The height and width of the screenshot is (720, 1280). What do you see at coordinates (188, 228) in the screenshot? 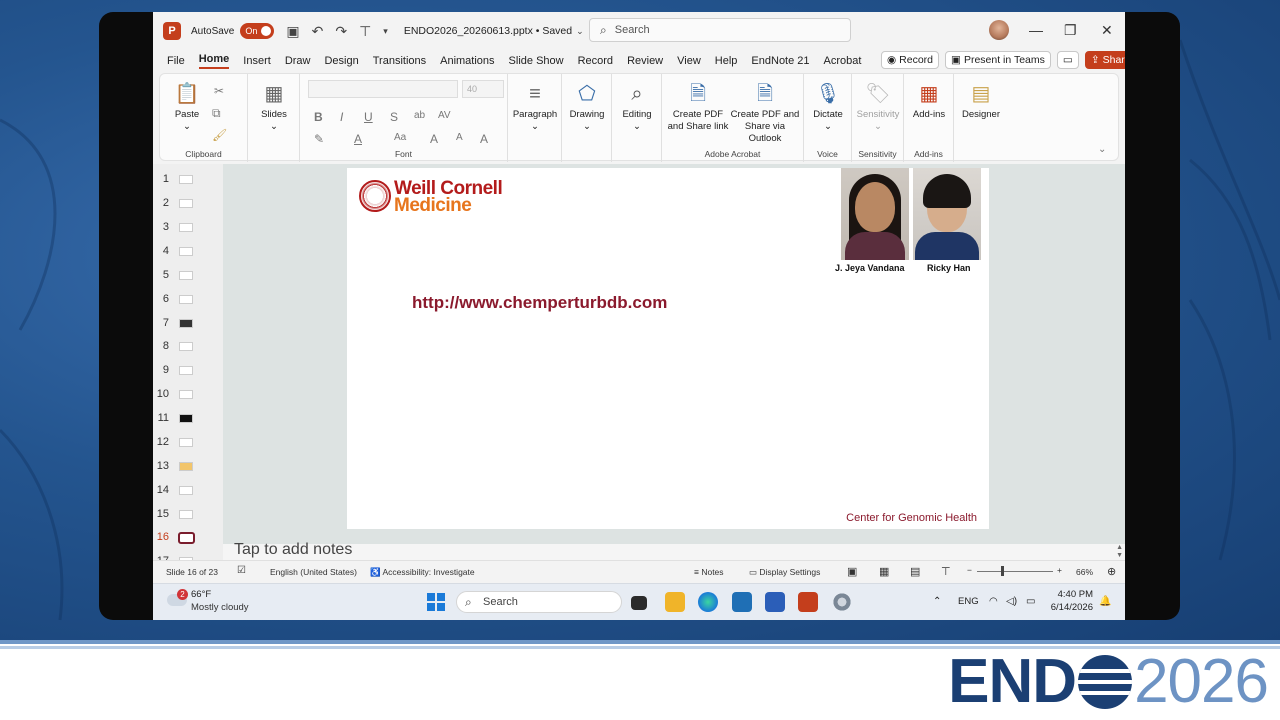
I see `slide-thumbnail: 3` at bounding box center [188, 228].